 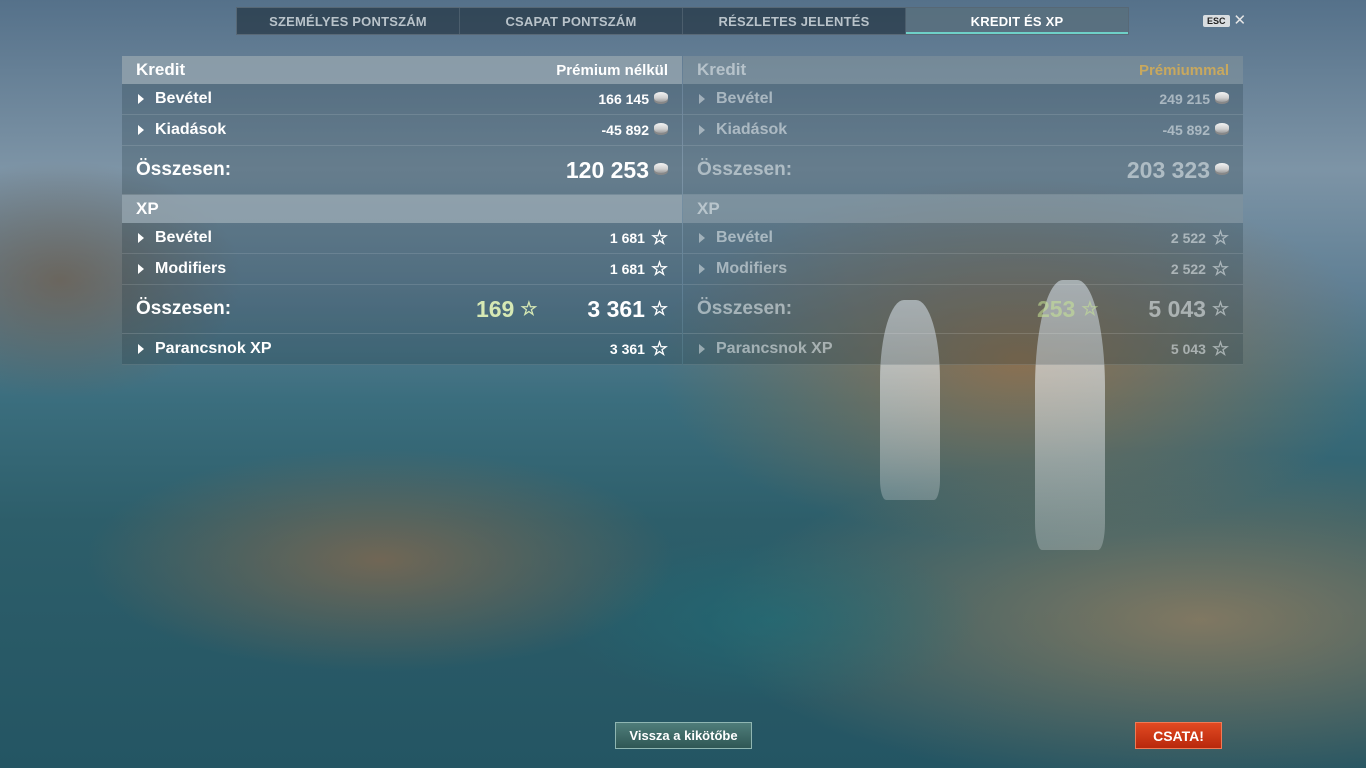 What do you see at coordinates (963, 70) in the screenshot?
I see `credit-header: Kredit Prémiummal` at bounding box center [963, 70].